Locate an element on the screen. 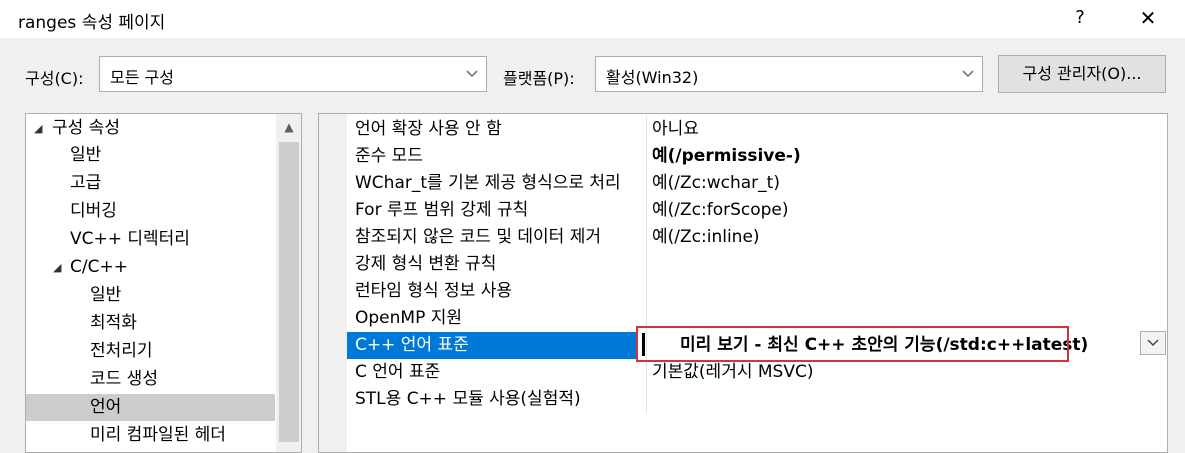  property-value: 예(/permissive-) is located at coordinates (726, 156).